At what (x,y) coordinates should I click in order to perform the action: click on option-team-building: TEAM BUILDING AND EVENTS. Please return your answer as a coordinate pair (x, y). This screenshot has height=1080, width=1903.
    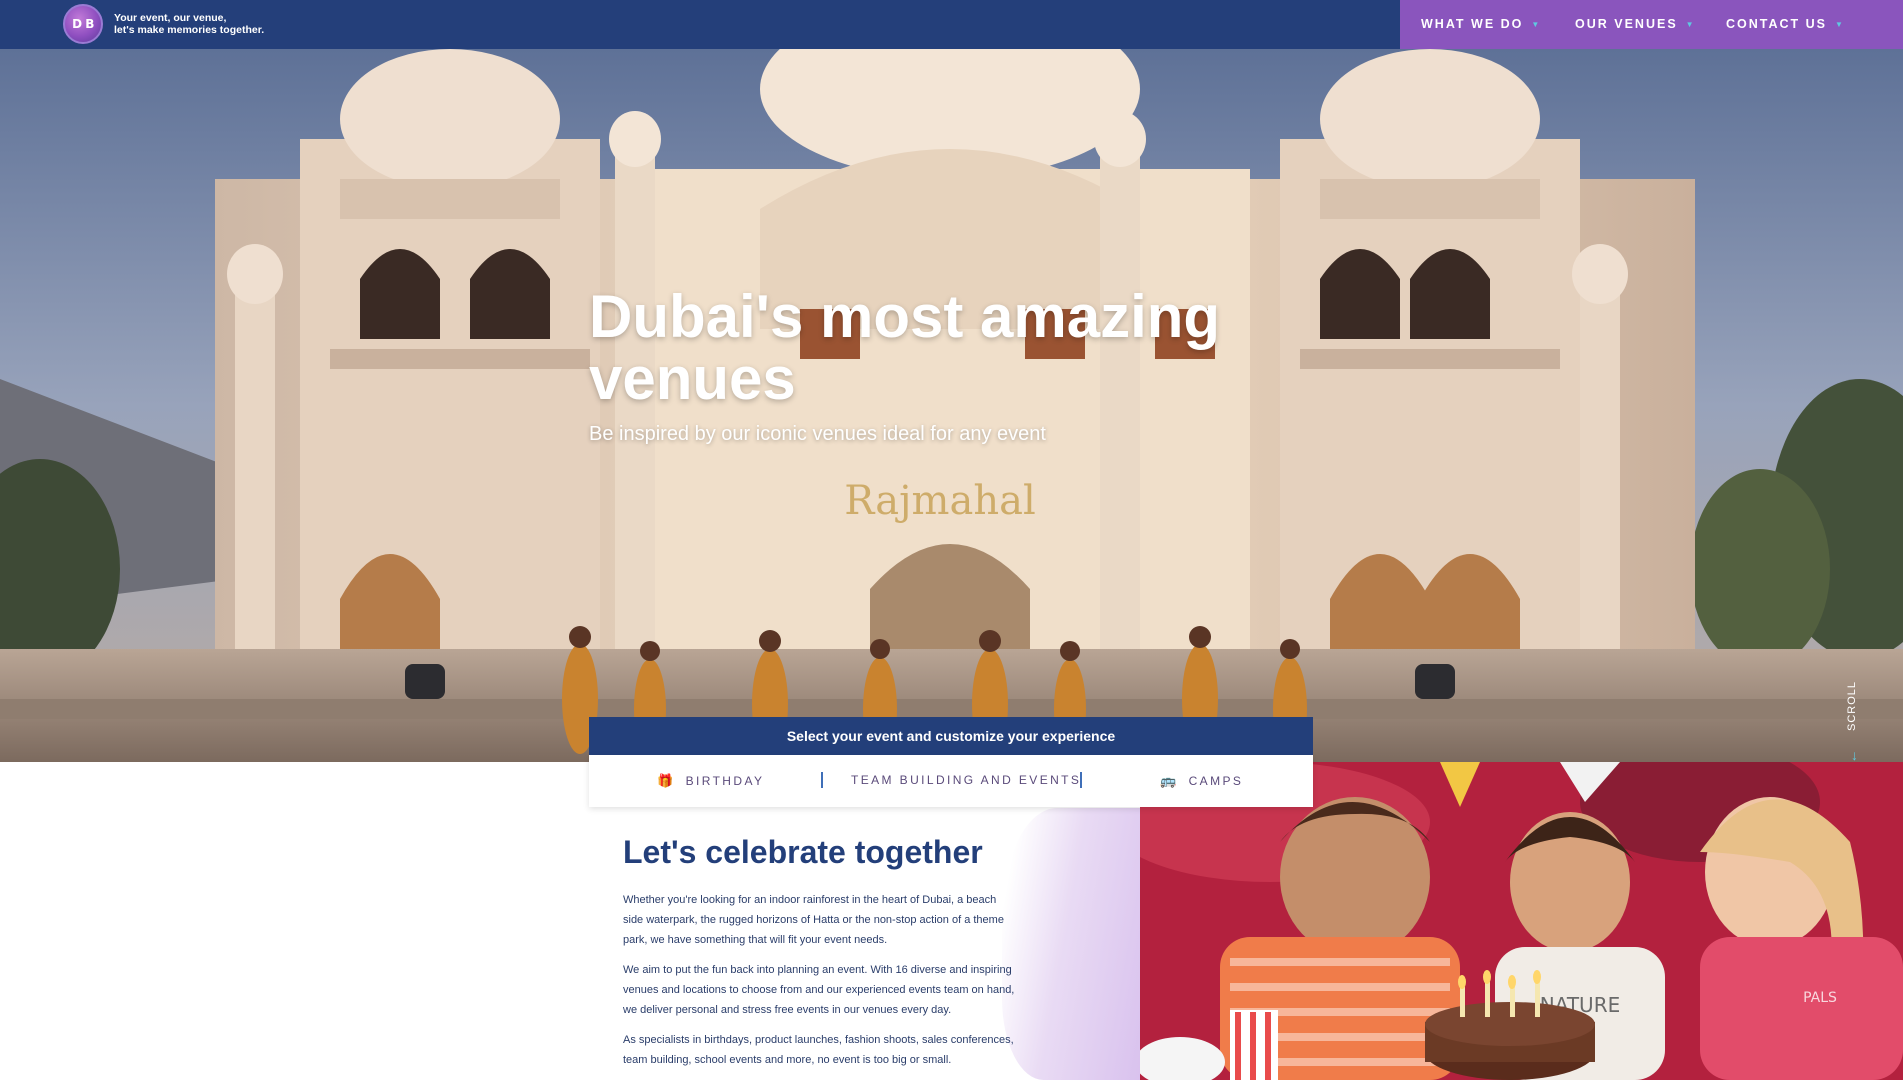
    Looking at the image, I should click on (966, 780).